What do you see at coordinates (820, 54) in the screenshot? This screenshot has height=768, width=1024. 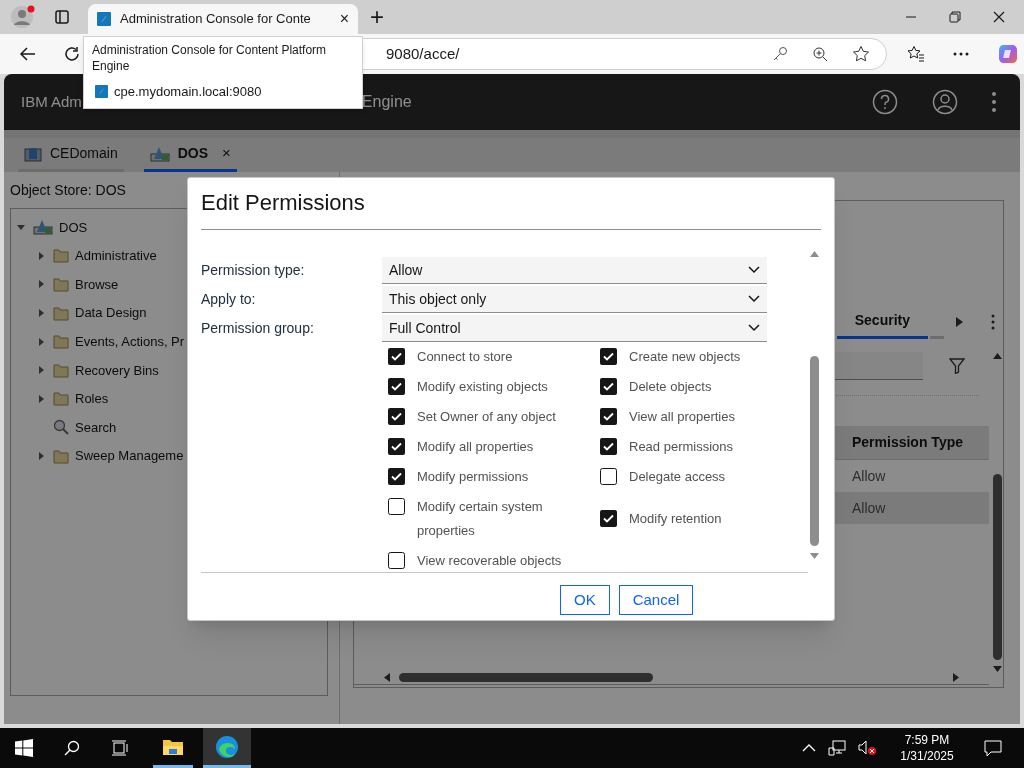 I see `zoom-in-icon` at bounding box center [820, 54].